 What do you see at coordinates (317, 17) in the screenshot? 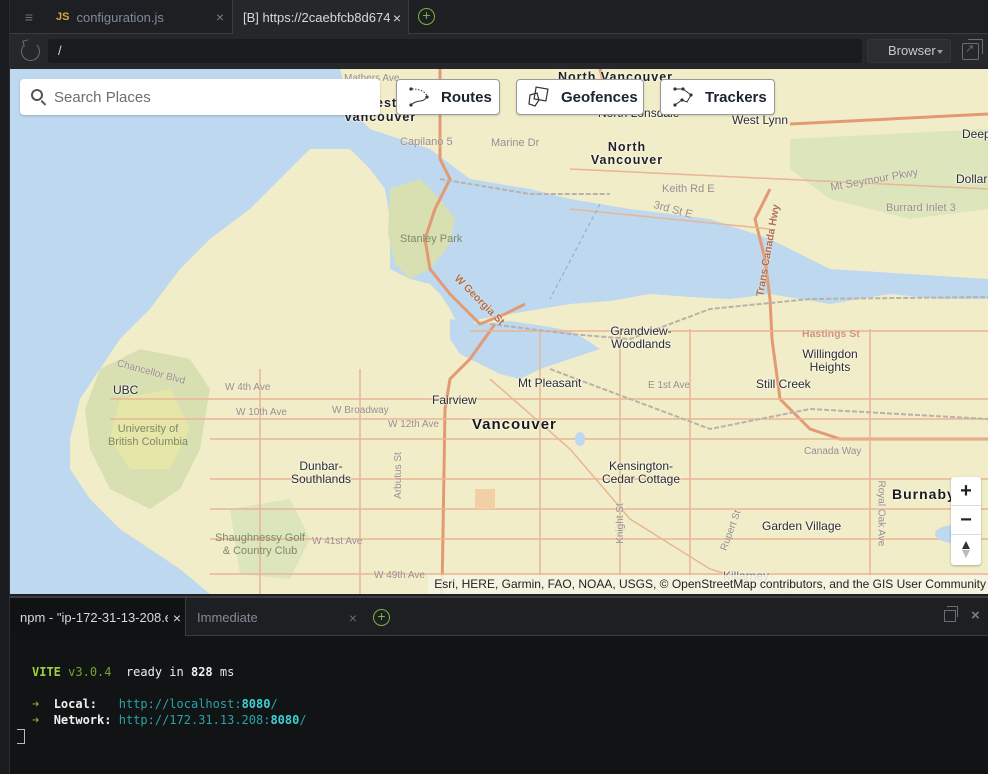
I see `tab-label: [B] https://2caebfcb8d6742` at bounding box center [317, 17].